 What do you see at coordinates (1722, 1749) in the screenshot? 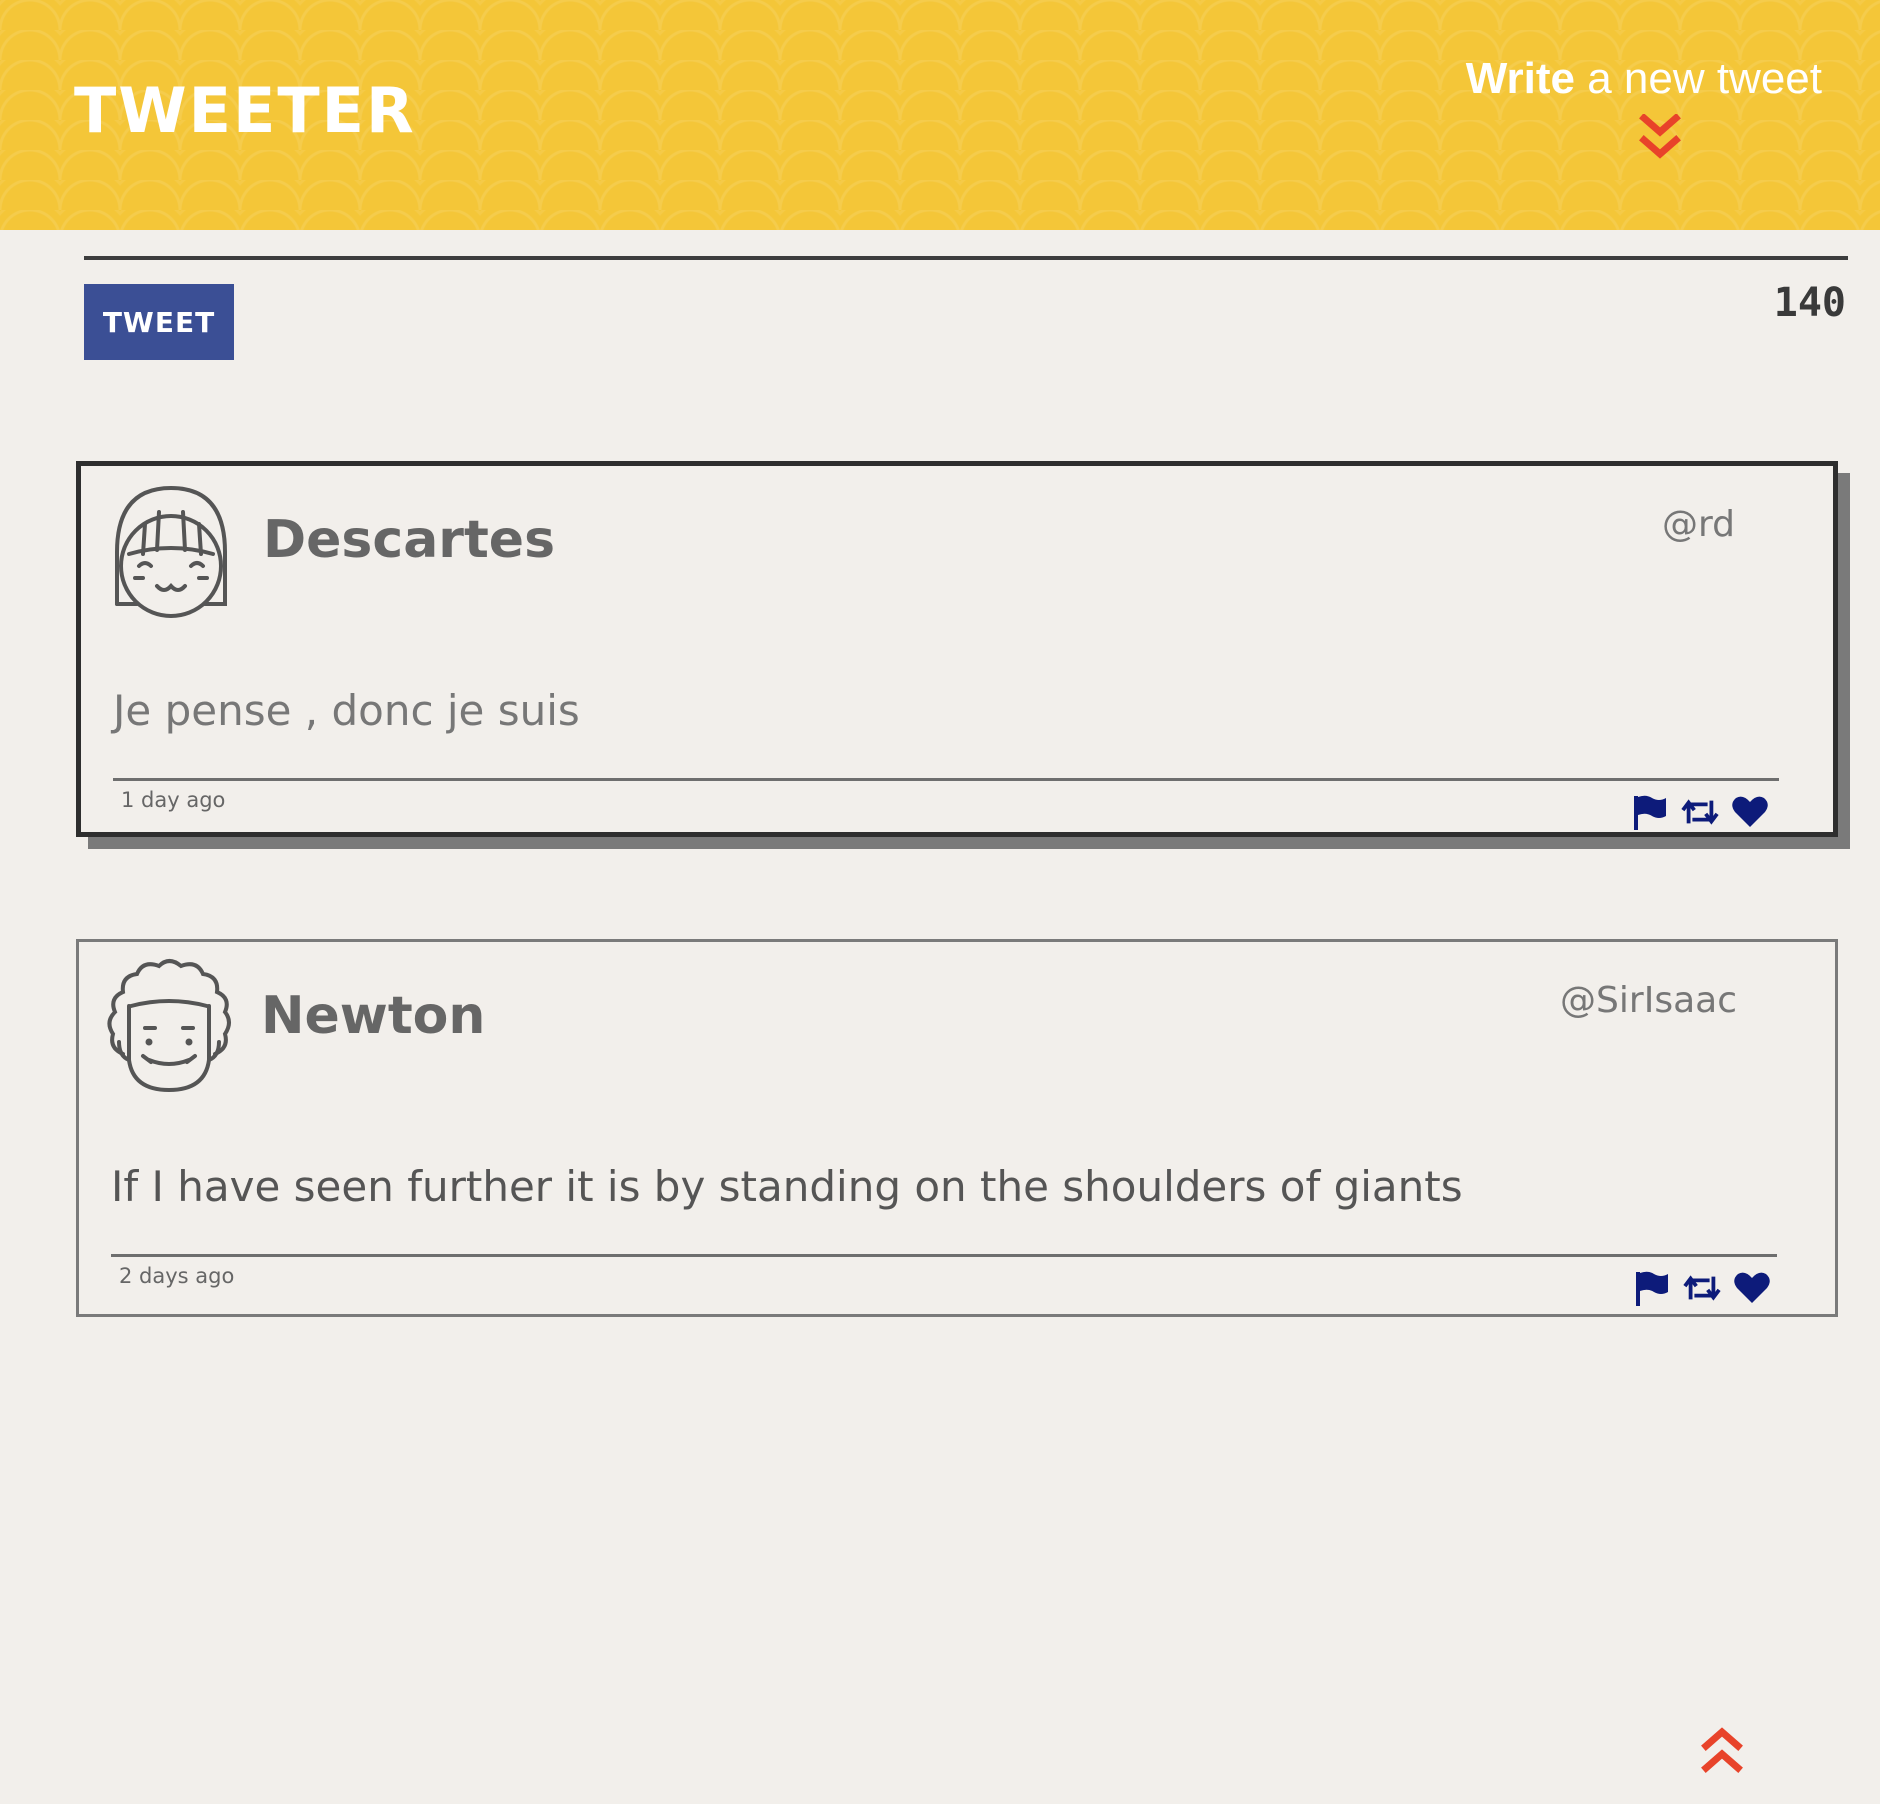
I see `double-chevron-up-icon` at bounding box center [1722, 1749].